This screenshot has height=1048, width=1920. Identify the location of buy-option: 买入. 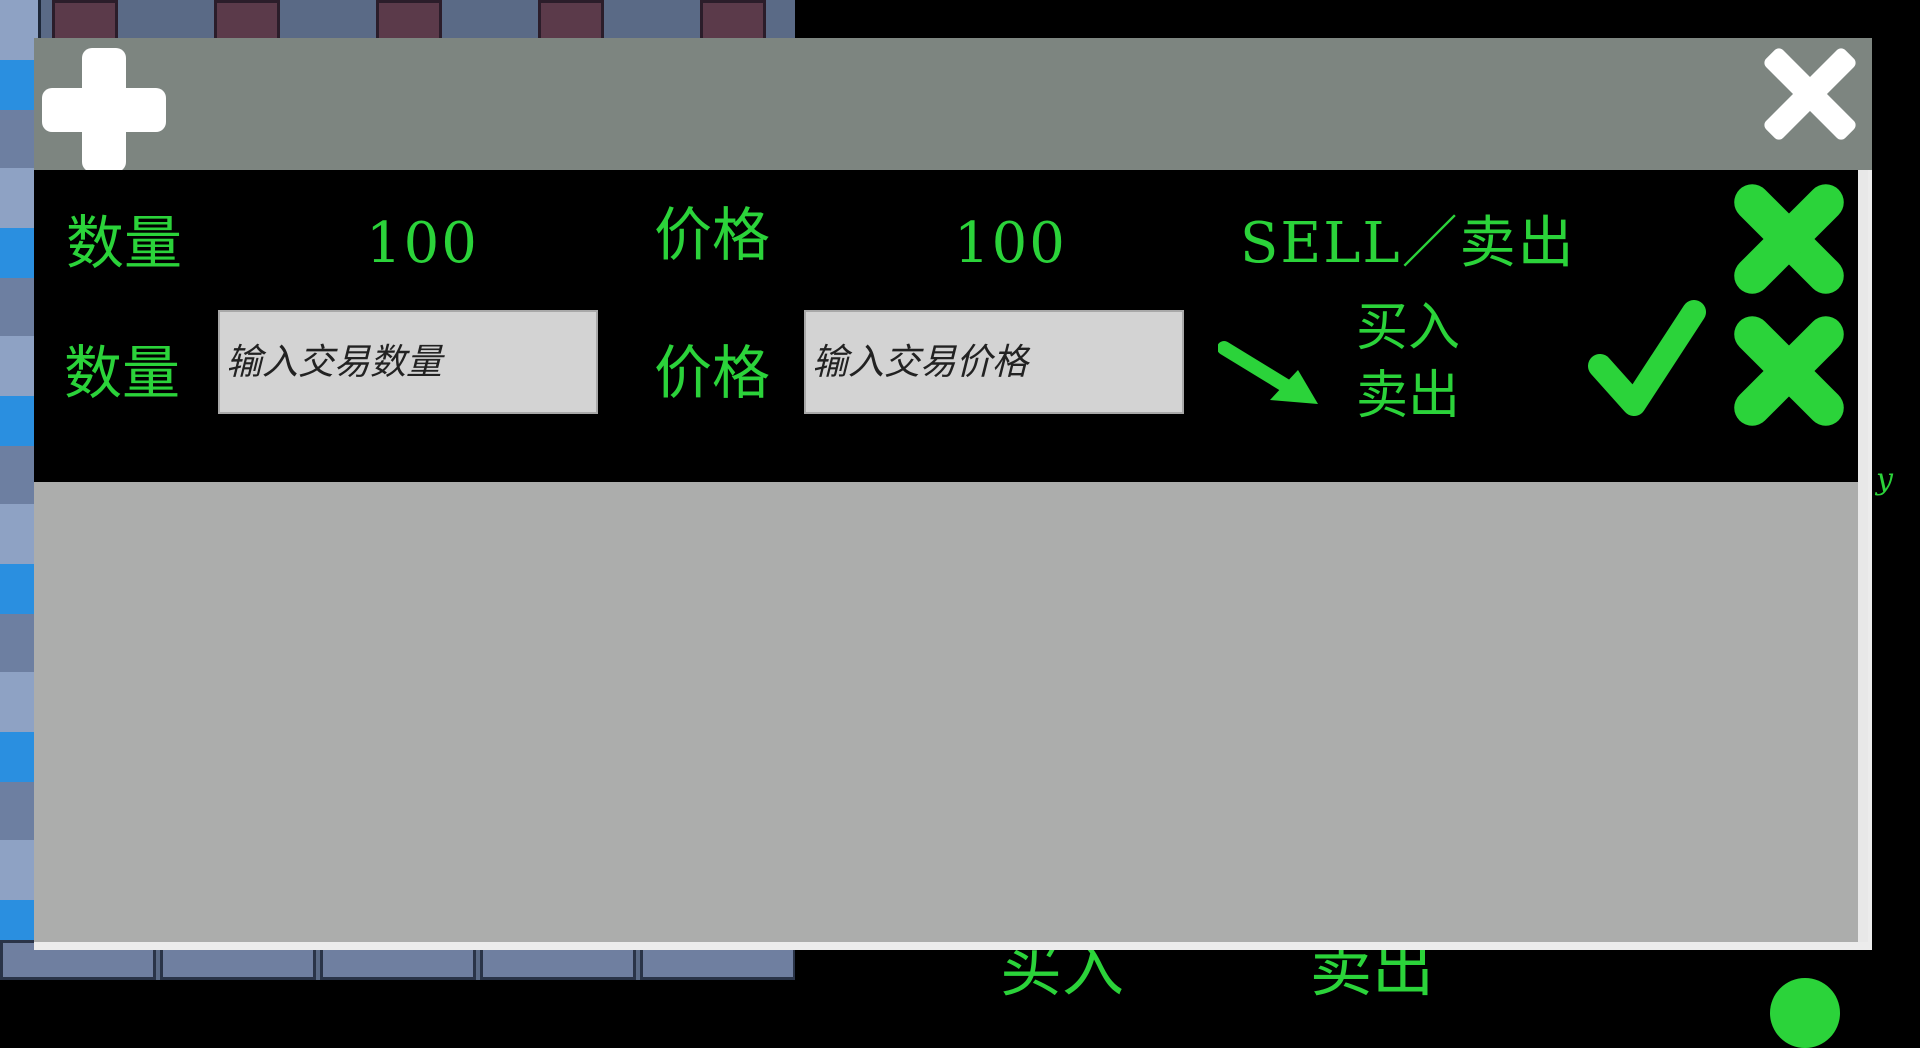
(1408, 328).